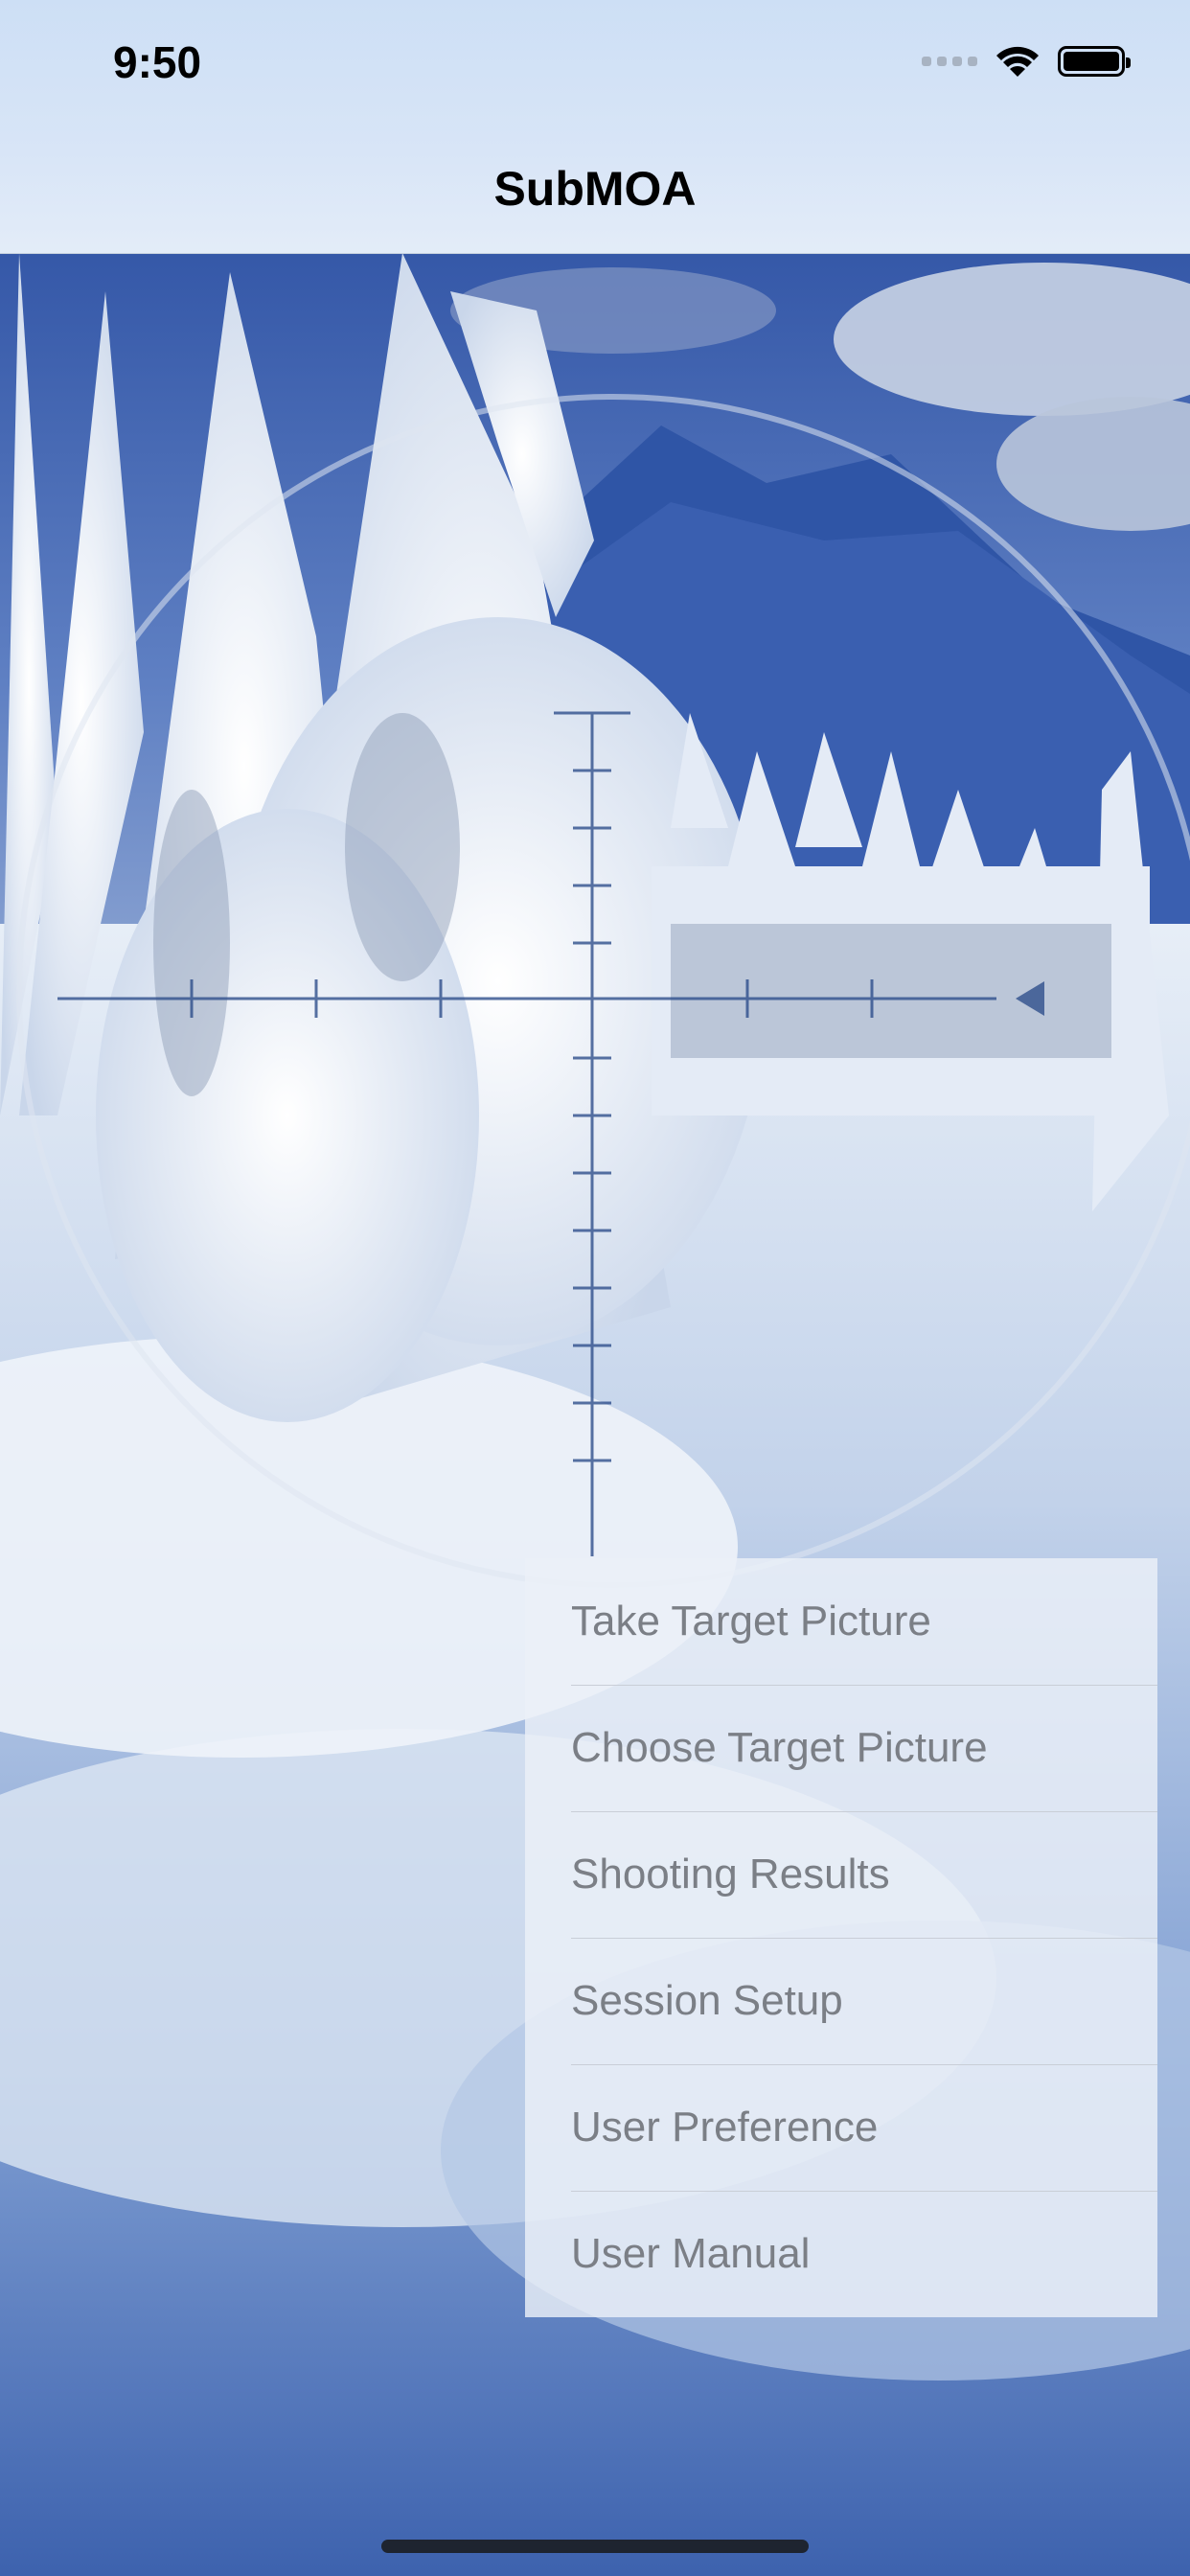  Describe the element at coordinates (707, 2000) in the screenshot. I see `menu-item-label: Session Setup` at that location.